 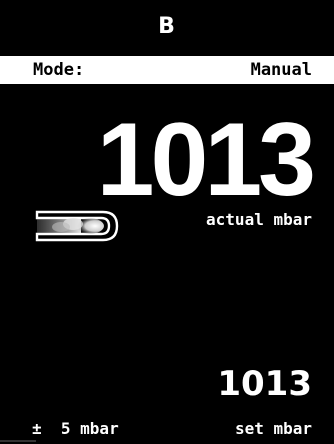 What do you see at coordinates (259, 219) in the screenshot?
I see `actual-unit-label: actual mbar` at bounding box center [259, 219].